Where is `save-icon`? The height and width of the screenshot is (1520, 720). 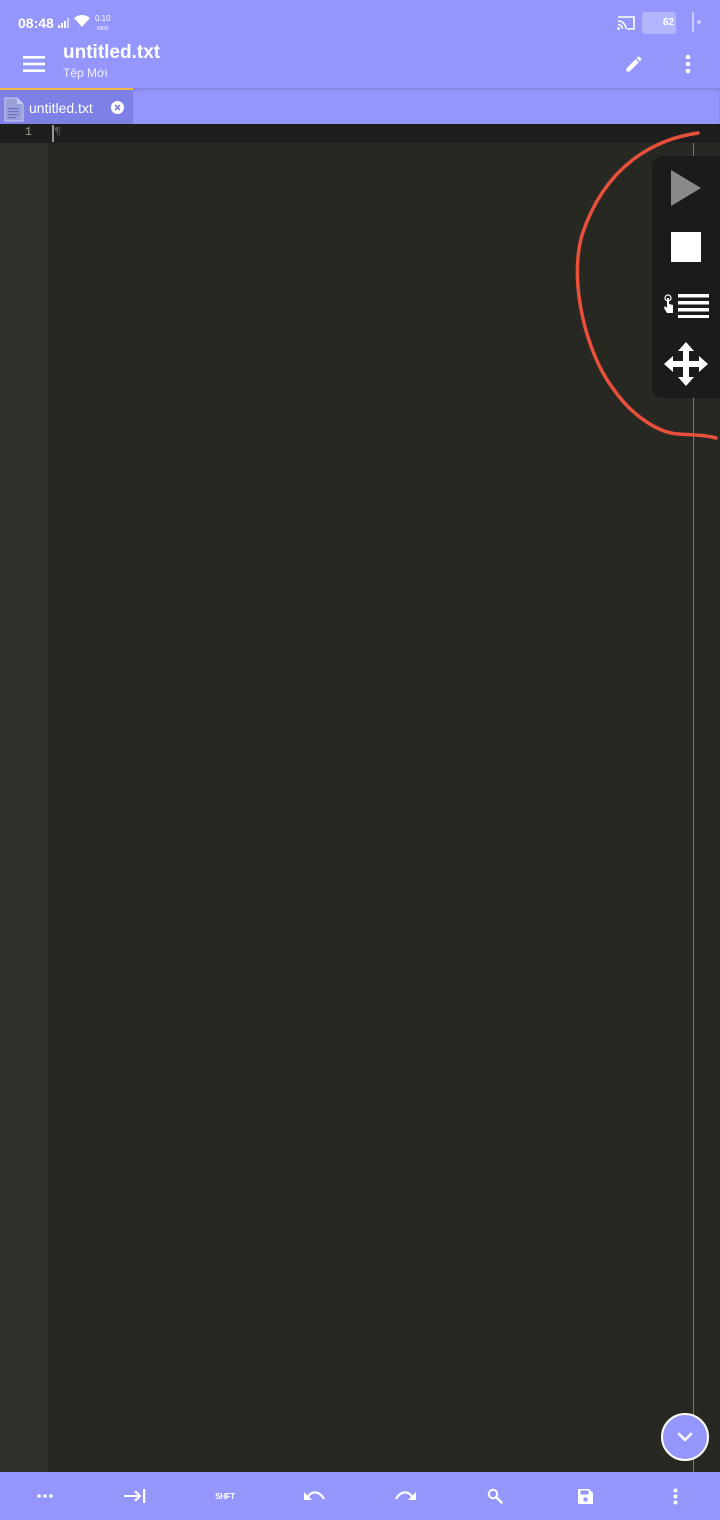 save-icon is located at coordinates (585, 1496).